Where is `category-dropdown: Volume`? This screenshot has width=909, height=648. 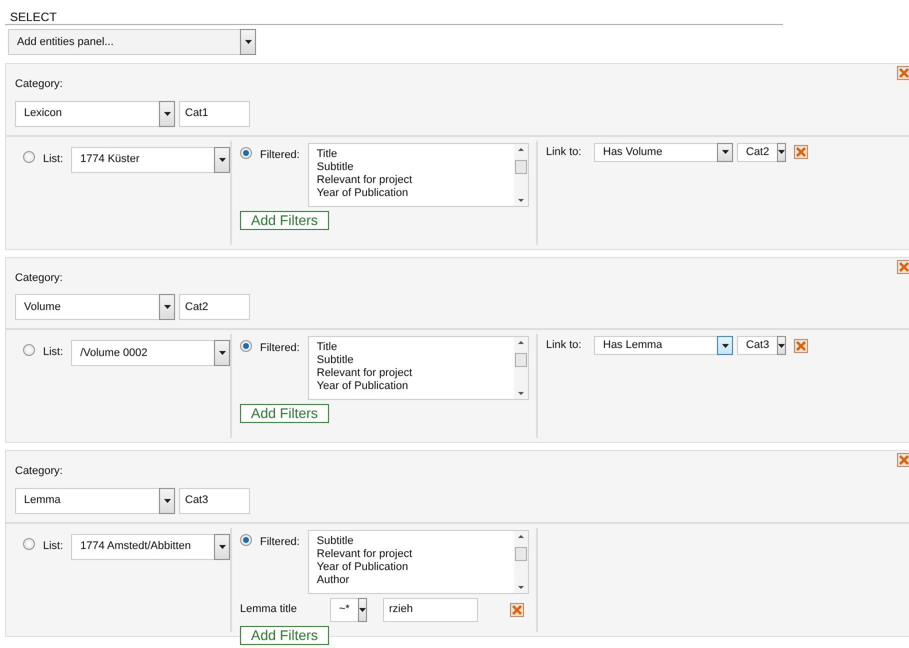 category-dropdown: Volume is located at coordinates (95, 307).